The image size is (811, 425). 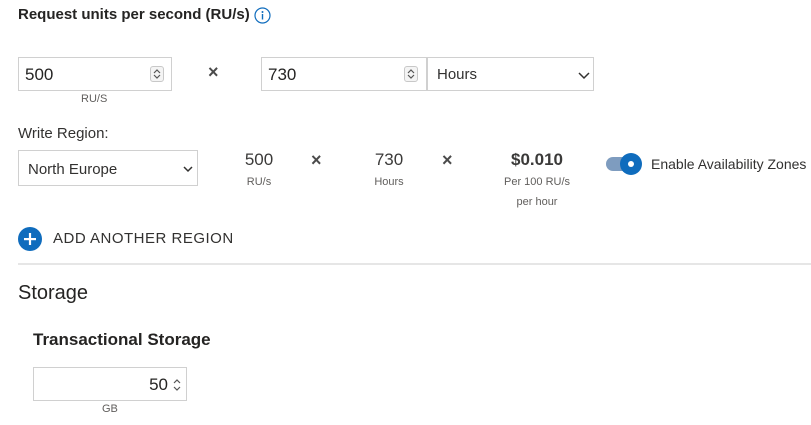 What do you see at coordinates (537, 182) in the screenshot?
I see `calc-price-label: Per 100 RU/s` at bounding box center [537, 182].